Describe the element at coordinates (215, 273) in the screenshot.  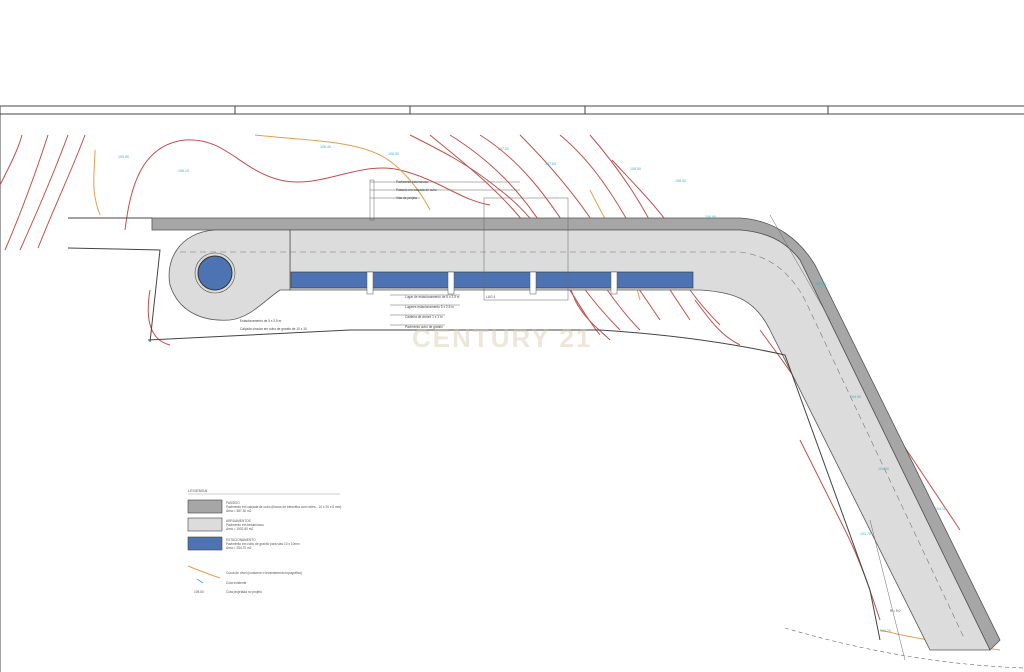
I see `roundabout-island` at that location.